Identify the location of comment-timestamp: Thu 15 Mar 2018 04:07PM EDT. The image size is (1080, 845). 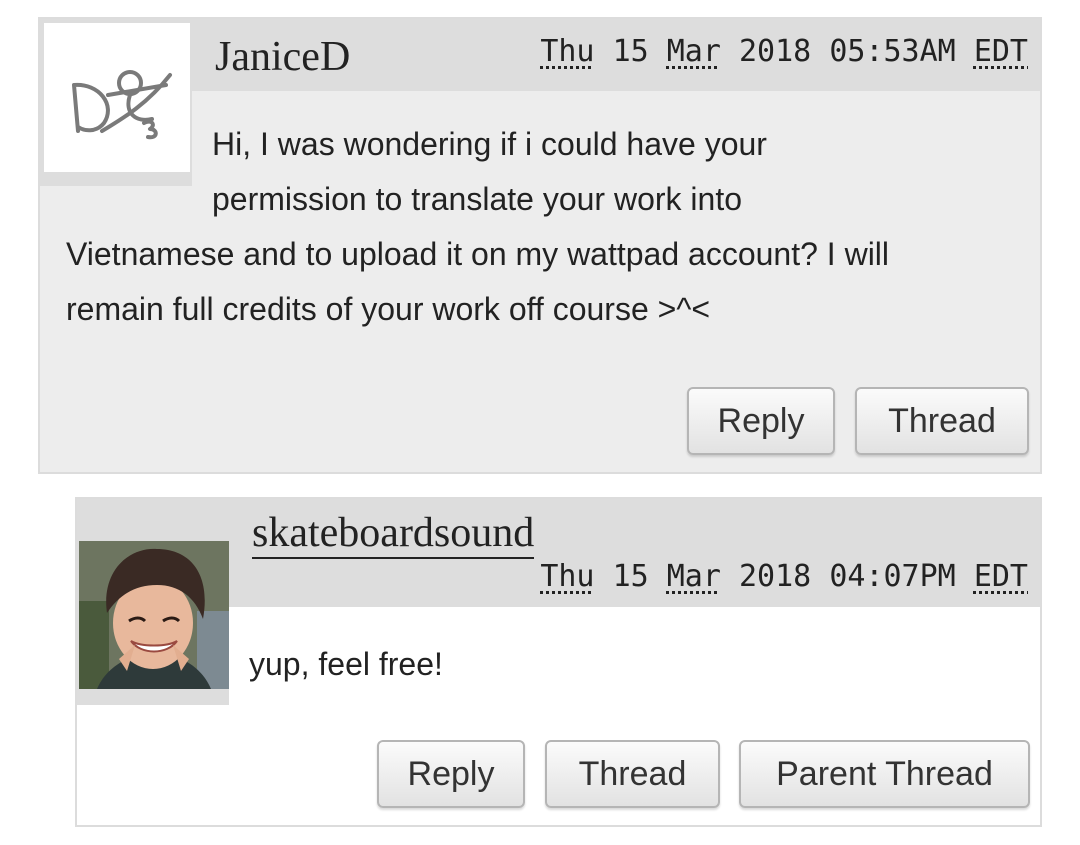
(784, 576).